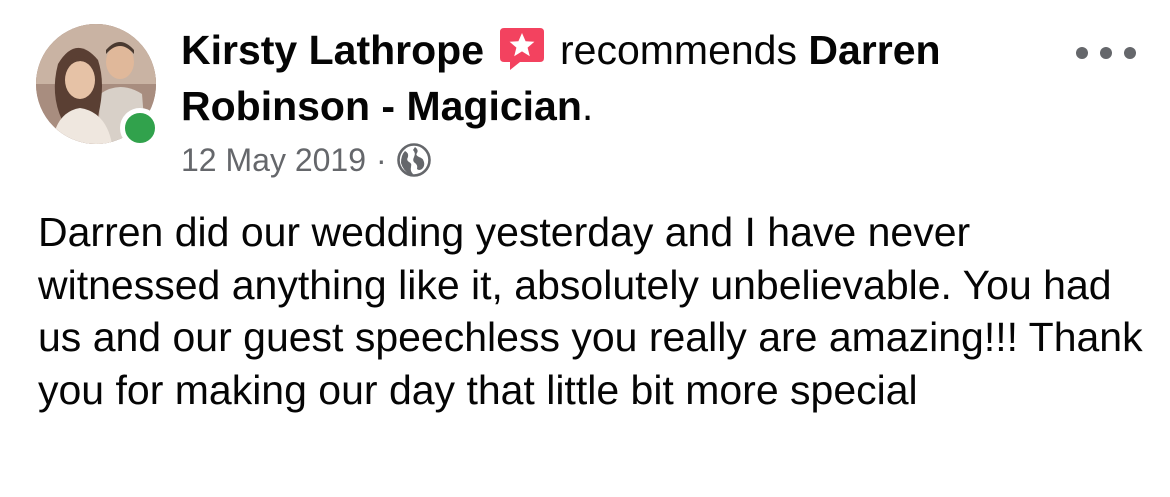 The height and width of the screenshot is (497, 1170). Describe the element at coordinates (413, 160) in the screenshot. I see `globe-icon` at that location.